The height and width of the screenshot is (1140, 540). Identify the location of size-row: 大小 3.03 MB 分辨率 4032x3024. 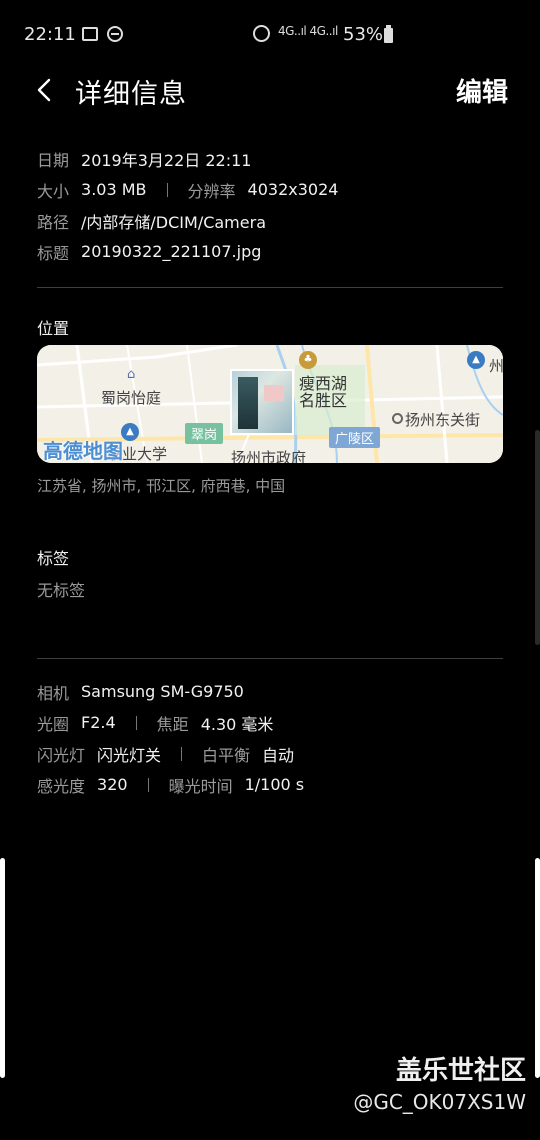
(270, 189).